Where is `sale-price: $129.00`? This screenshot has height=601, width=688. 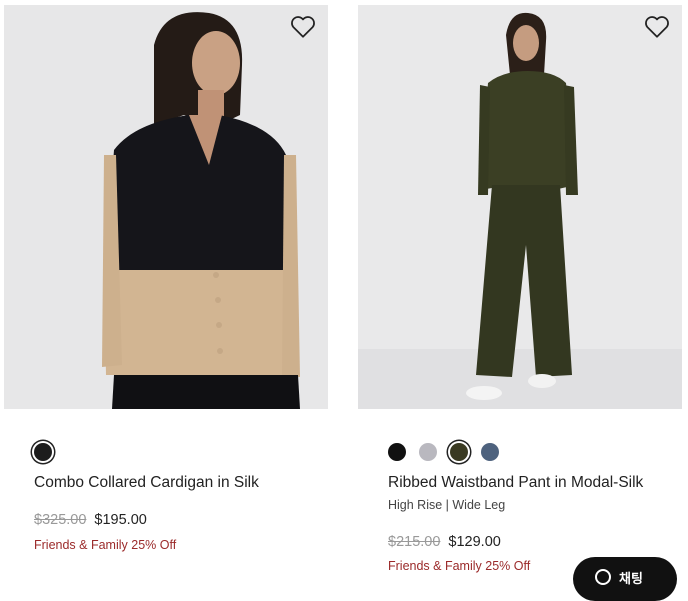 sale-price: $129.00 is located at coordinates (474, 542).